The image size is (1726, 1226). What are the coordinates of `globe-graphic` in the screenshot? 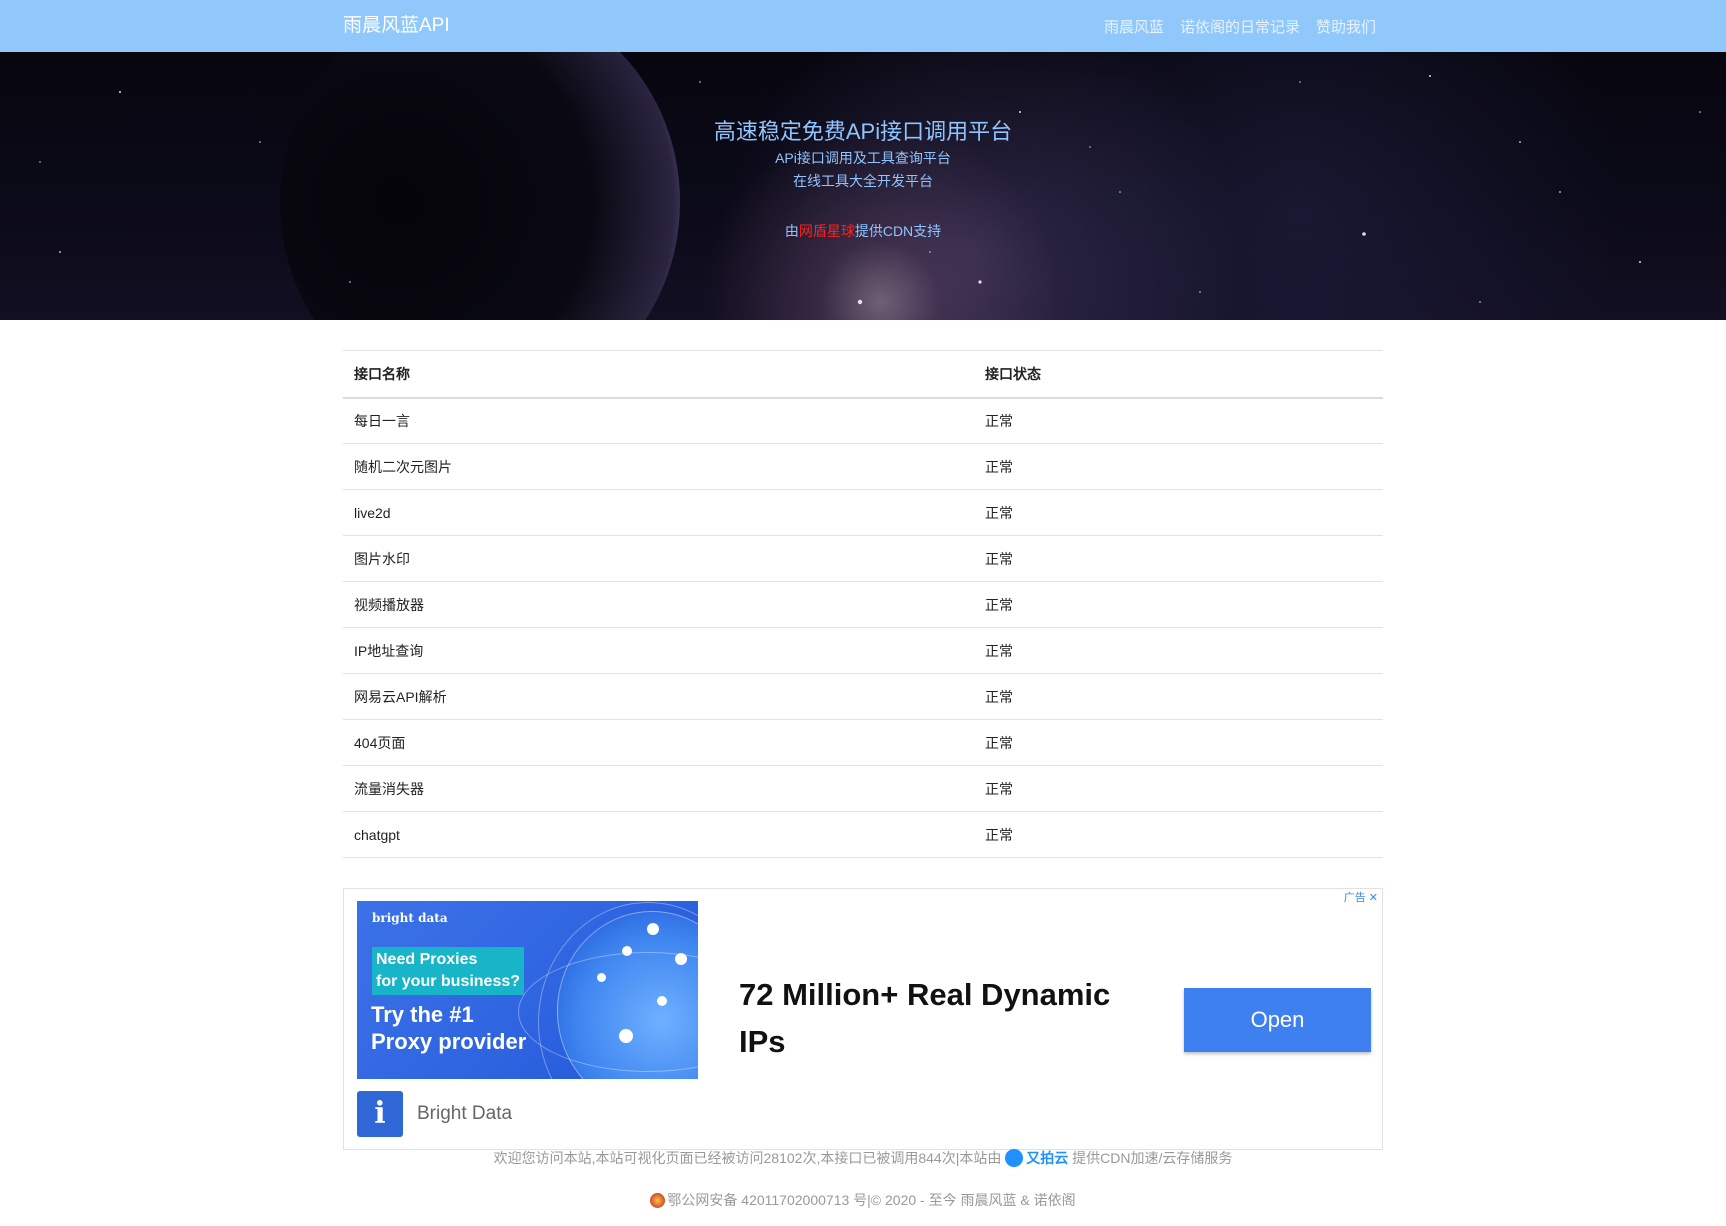 It's located at (608, 990).